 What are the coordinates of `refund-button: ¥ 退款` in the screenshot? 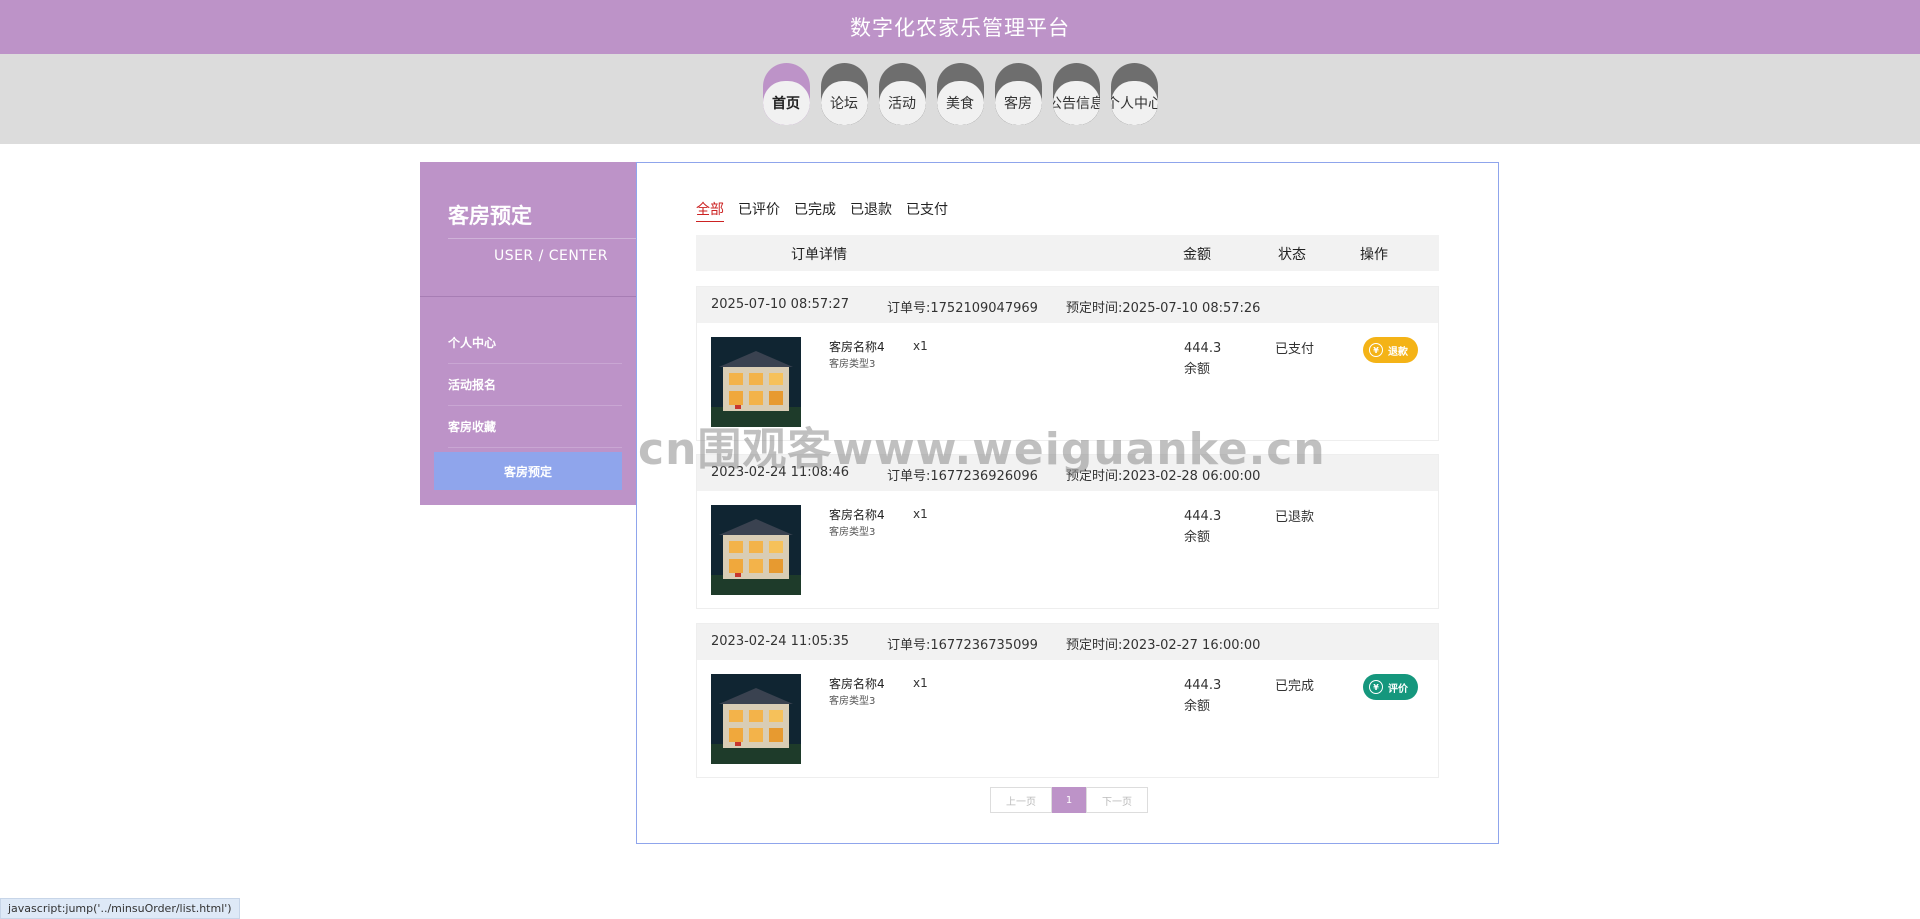 It's located at (1390, 350).